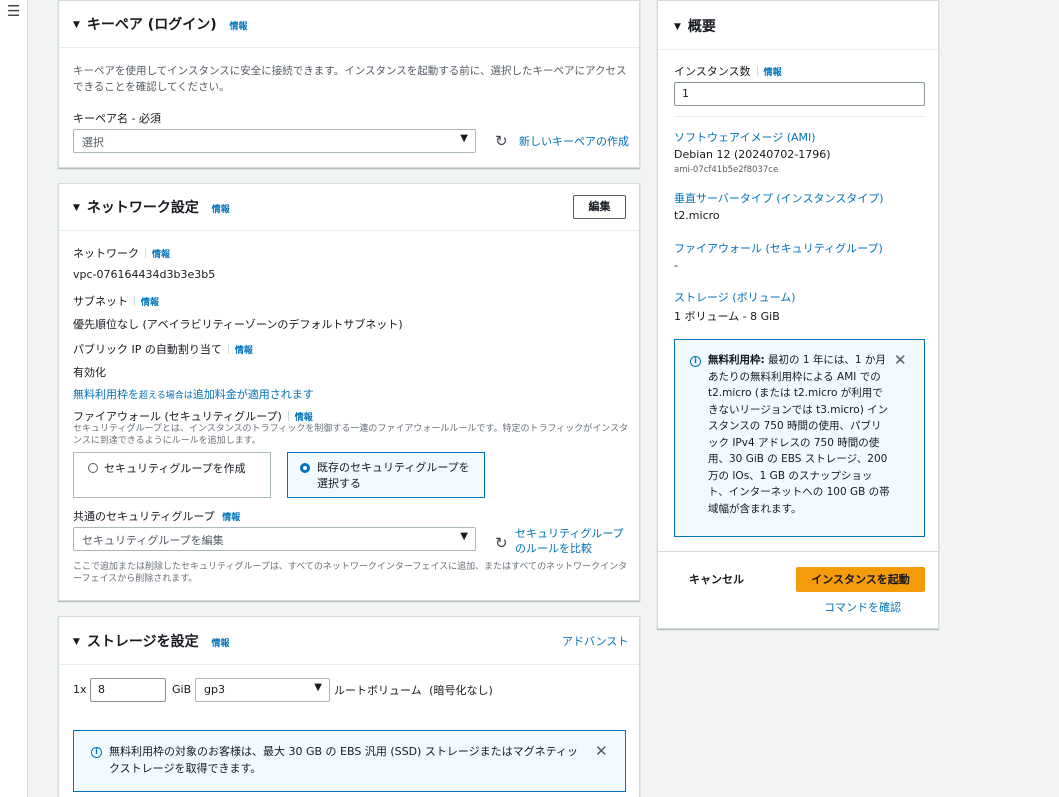 The image size is (1059, 797). Describe the element at coordinates (697, 215) in the screenshot. I see `instance-type-value: t2.micro` at that location.